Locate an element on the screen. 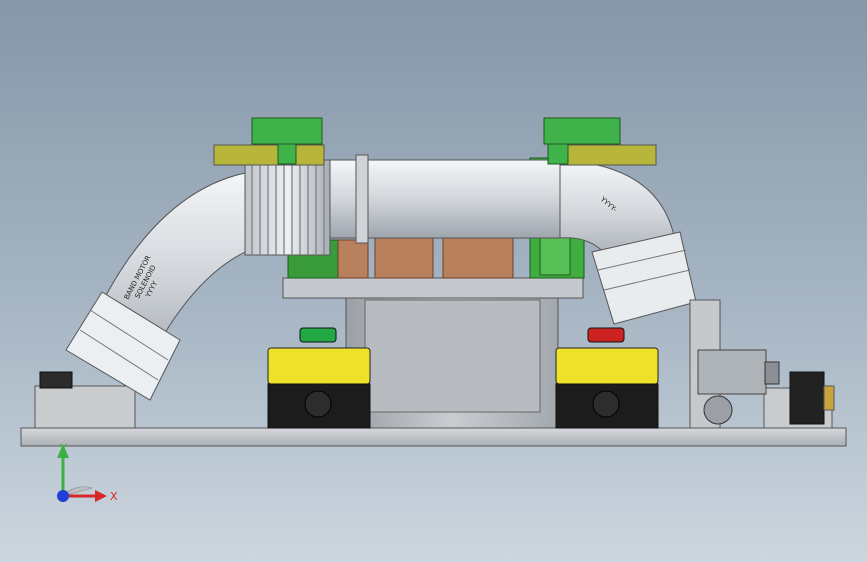  switch-box-right is located at coordinates (607, 378).